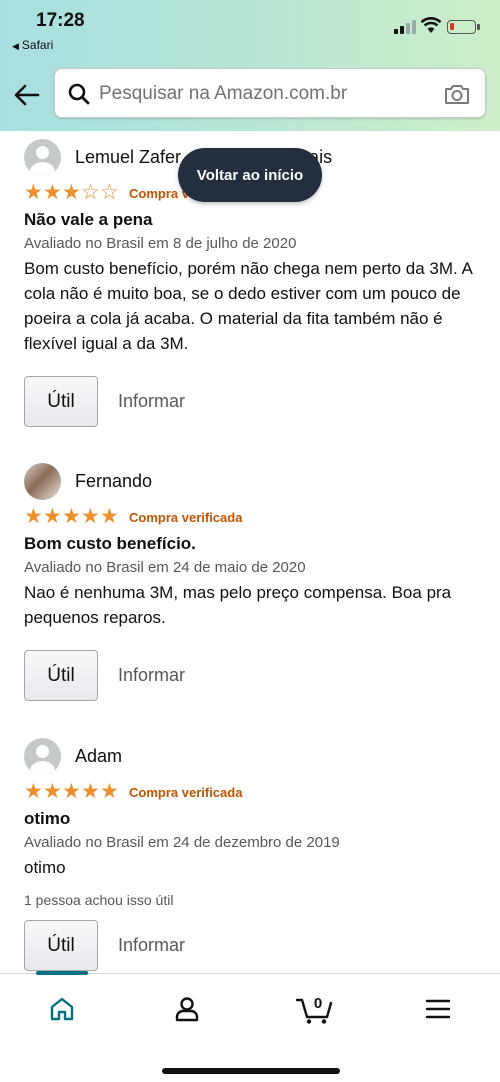 The width and height of the screenshot is (500, 1082). What do you see at coordinates (431, 25) in the screenshot?
I see `wifi-icon` at bounding box center [431, 25].